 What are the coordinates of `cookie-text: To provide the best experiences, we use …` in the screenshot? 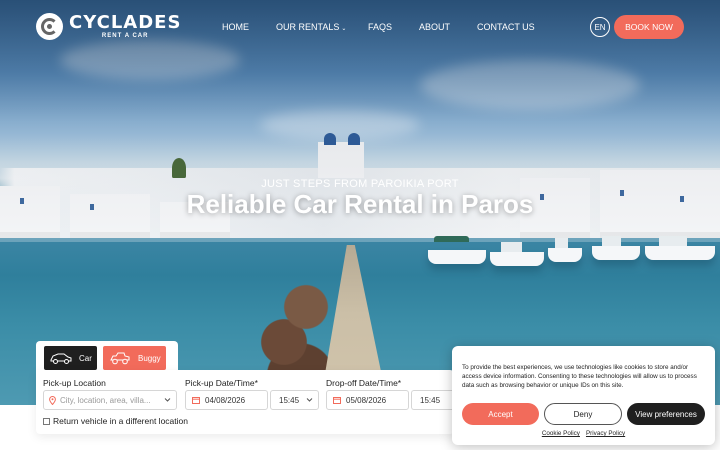 It's located at (579, 376).